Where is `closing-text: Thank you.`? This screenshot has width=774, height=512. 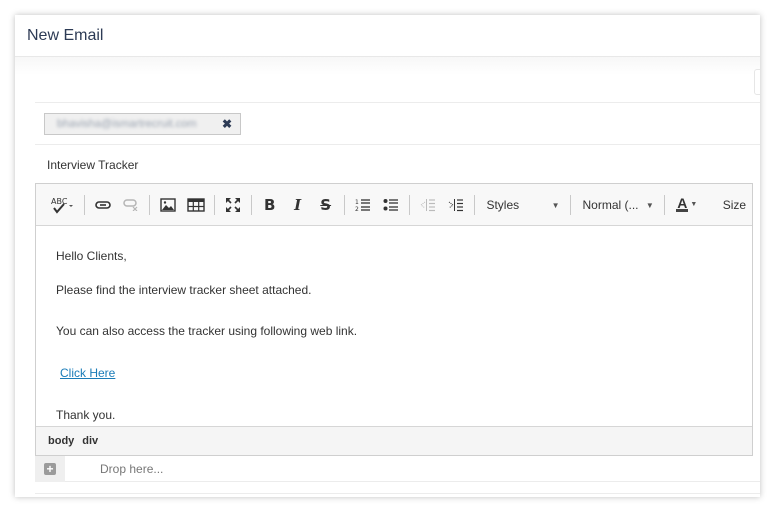
closing-text: Thank you. is located at coordinates (86, 415).